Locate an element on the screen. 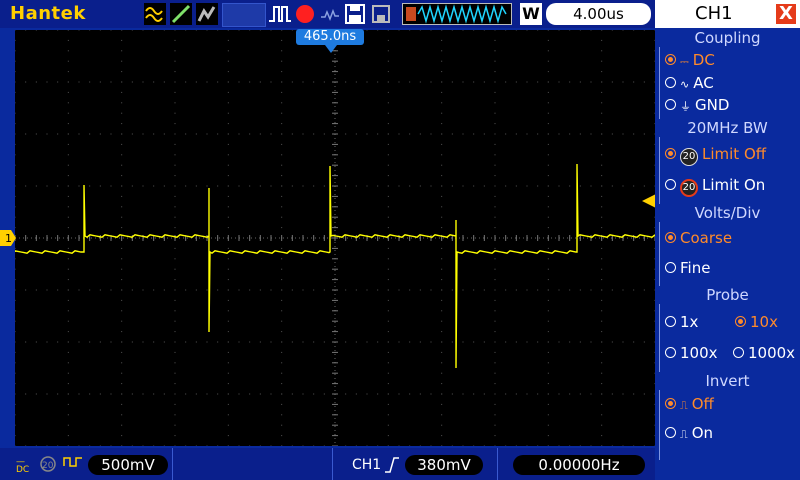 Image resolution: width=800 pixels, height=480 pixels. timebase-display: 4.00us is located at coordinates (598, 14).